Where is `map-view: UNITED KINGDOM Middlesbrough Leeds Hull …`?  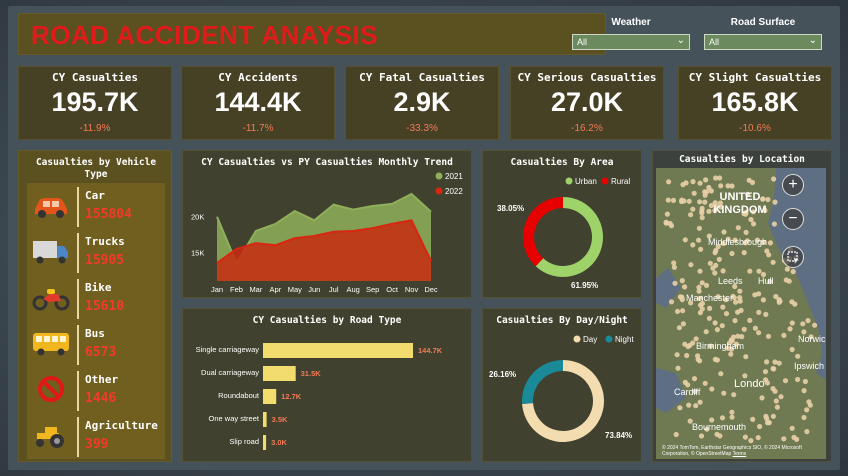 map-view: UNITED KINGDOM Middlesbrough Leeds Hull … is located at coordinates (741, 313).